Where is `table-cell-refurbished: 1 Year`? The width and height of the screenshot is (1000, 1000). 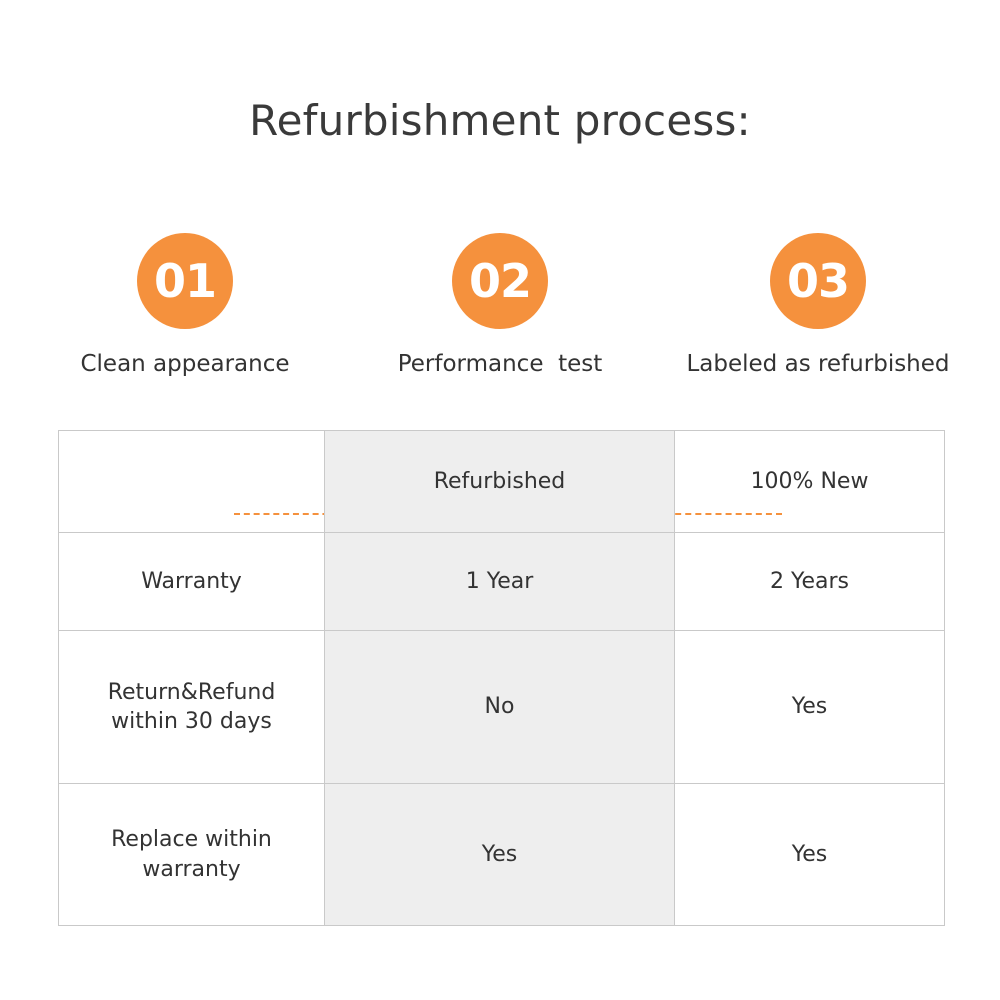
table-cell-refurbished: 1 Year is located at coordinates (499, 581).